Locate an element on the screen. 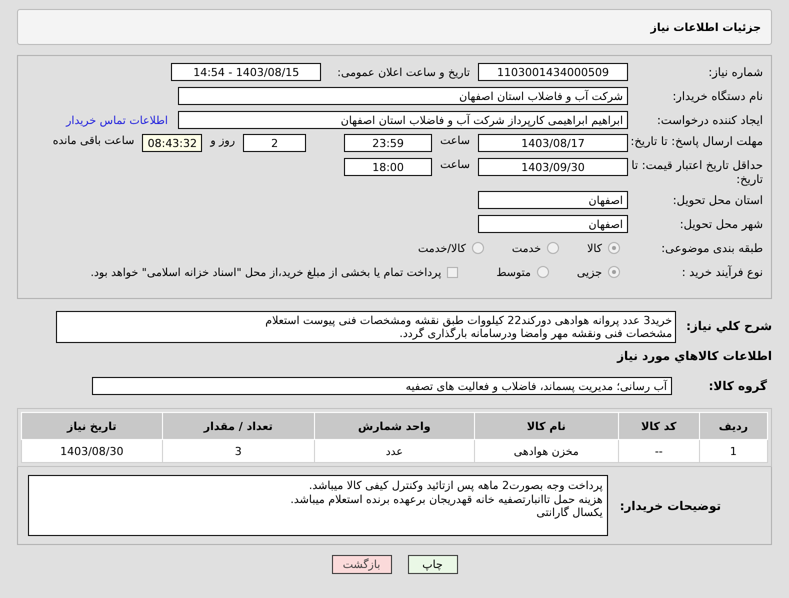 Image resolution: width=789 pixels, height=598 pixels. field-label: مهلت ارسال پاسخ: تا تاریخ: is located at coordinates (696, 141).